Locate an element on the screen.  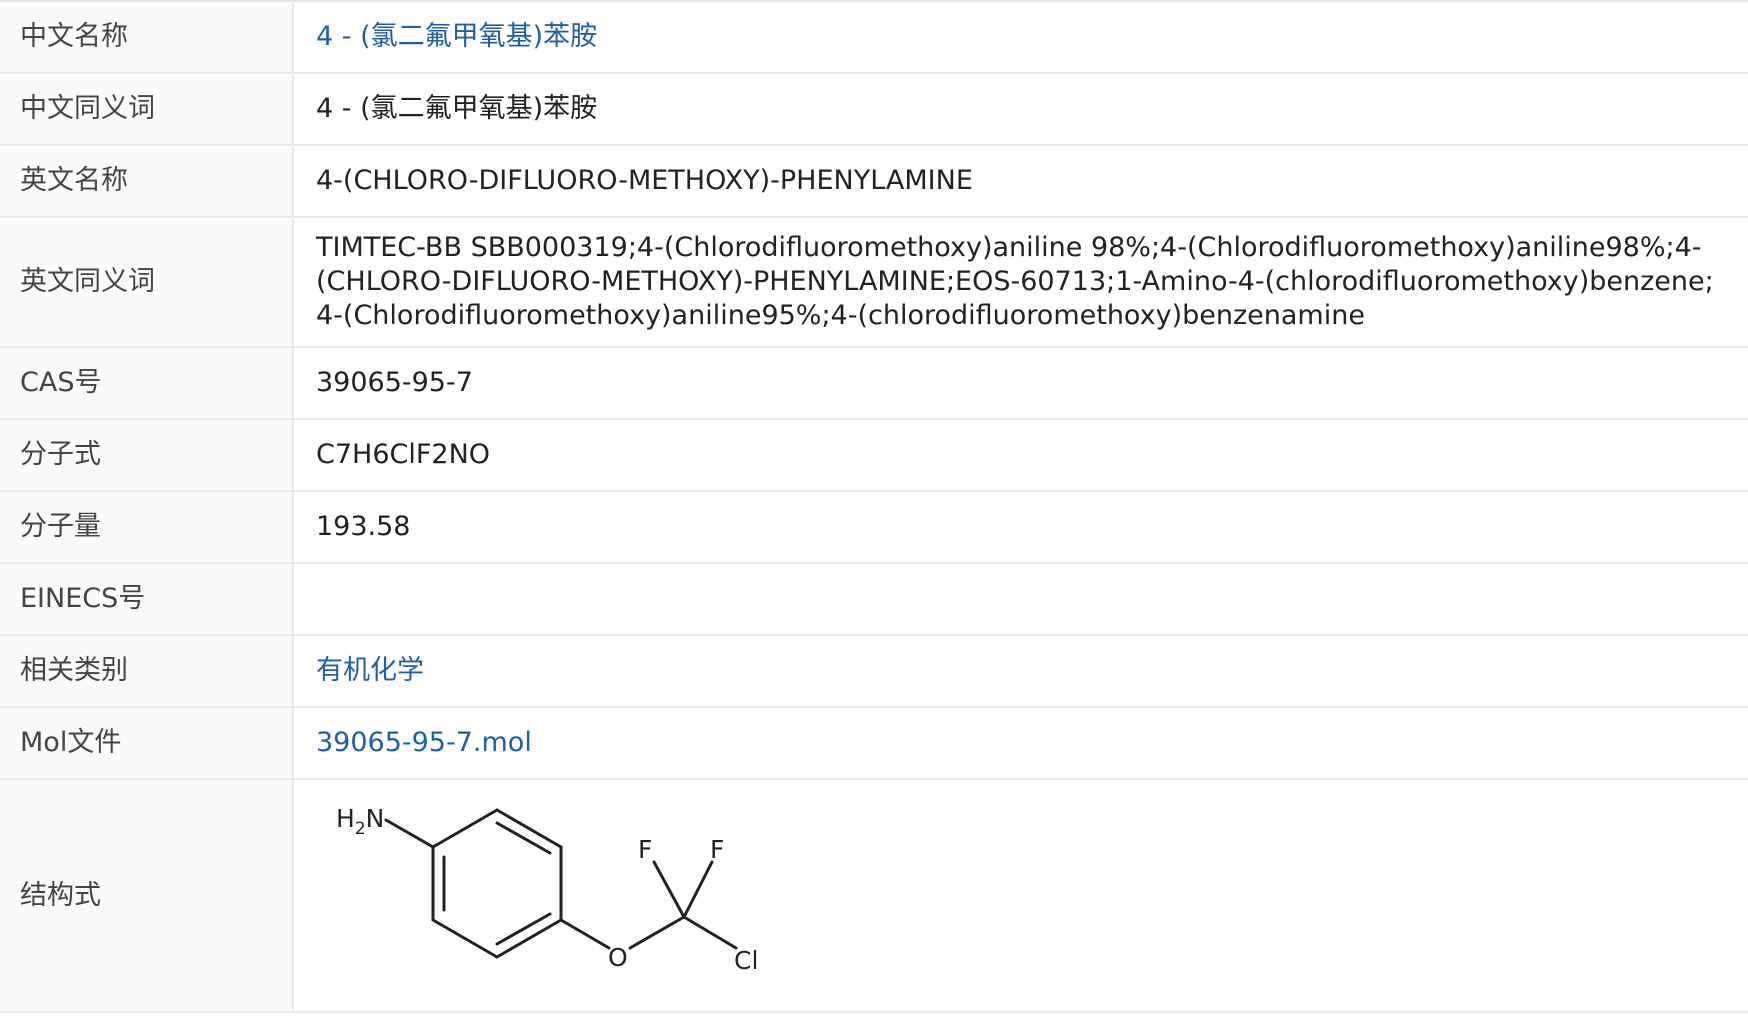
chinese-name-link: 4 - (氯二氟甲氧基)苯胺 is located at coordinates (456, 36).